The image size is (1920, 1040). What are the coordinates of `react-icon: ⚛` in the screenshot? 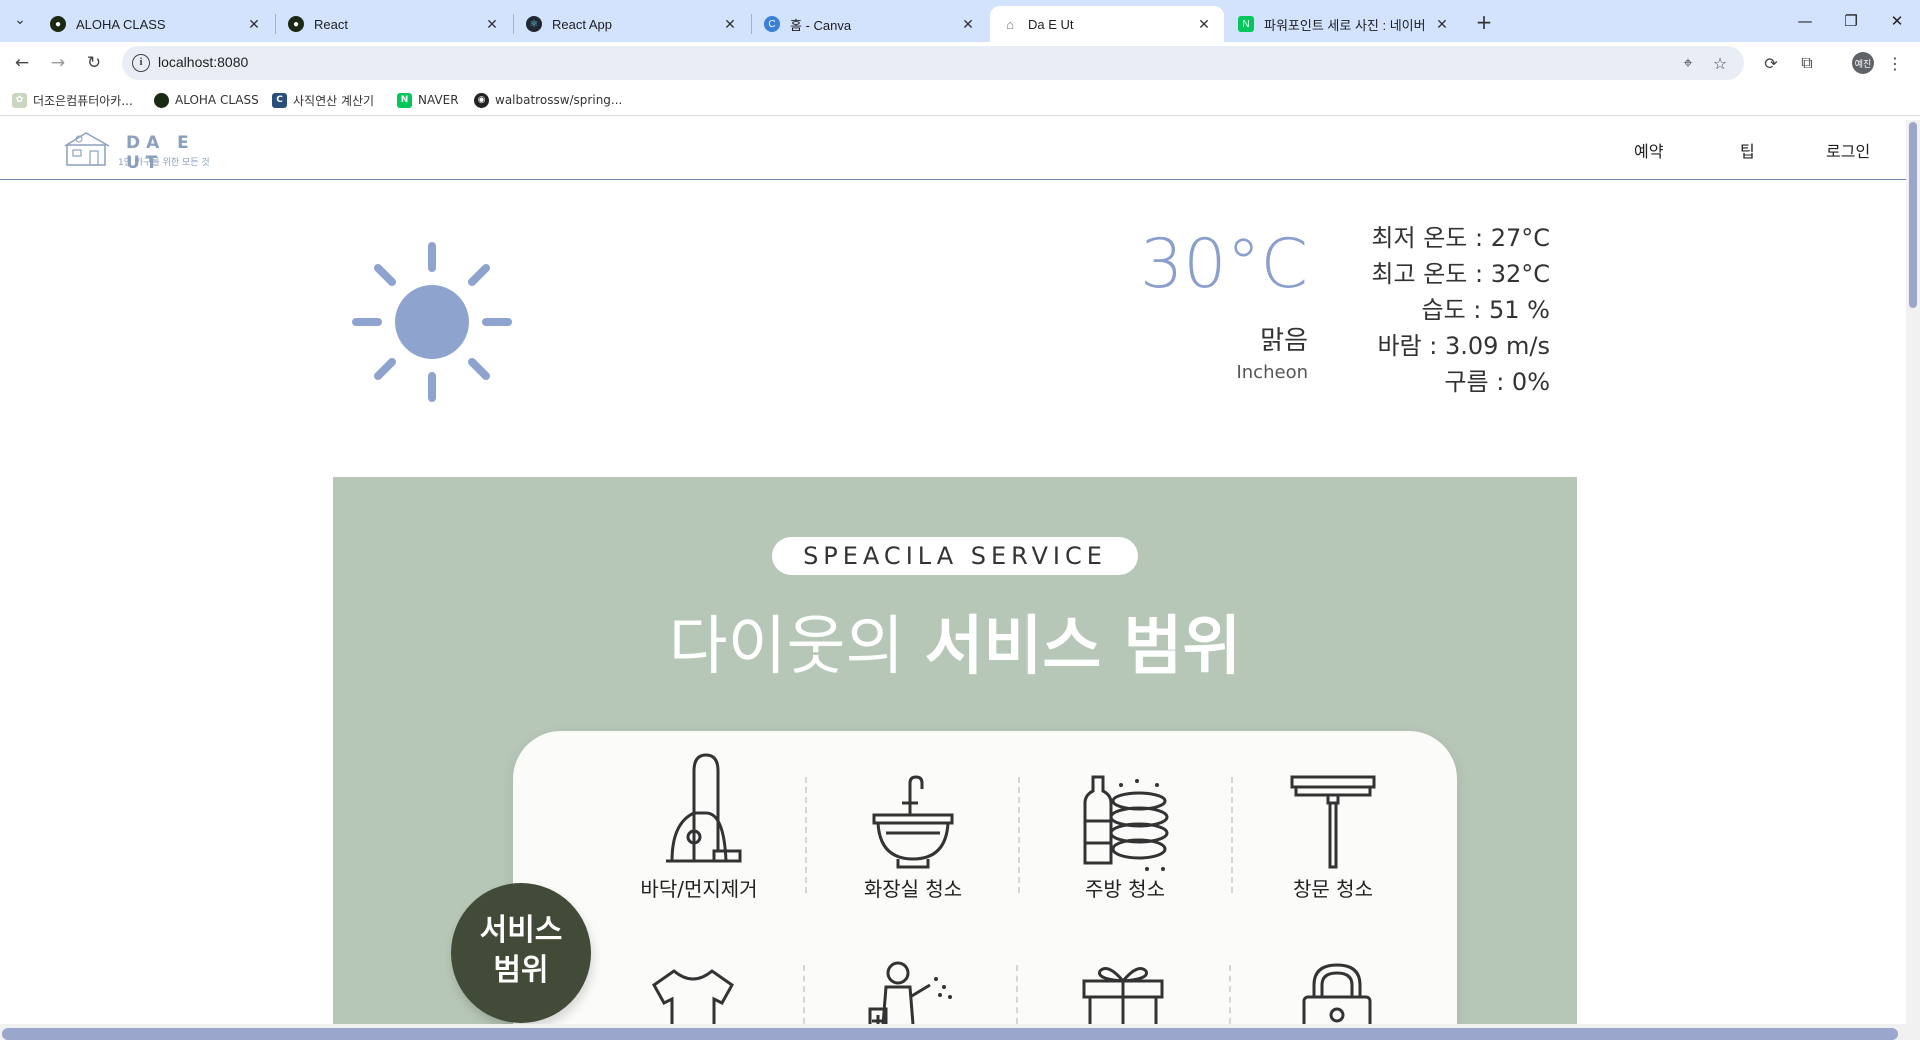 It's located at (534, 24).